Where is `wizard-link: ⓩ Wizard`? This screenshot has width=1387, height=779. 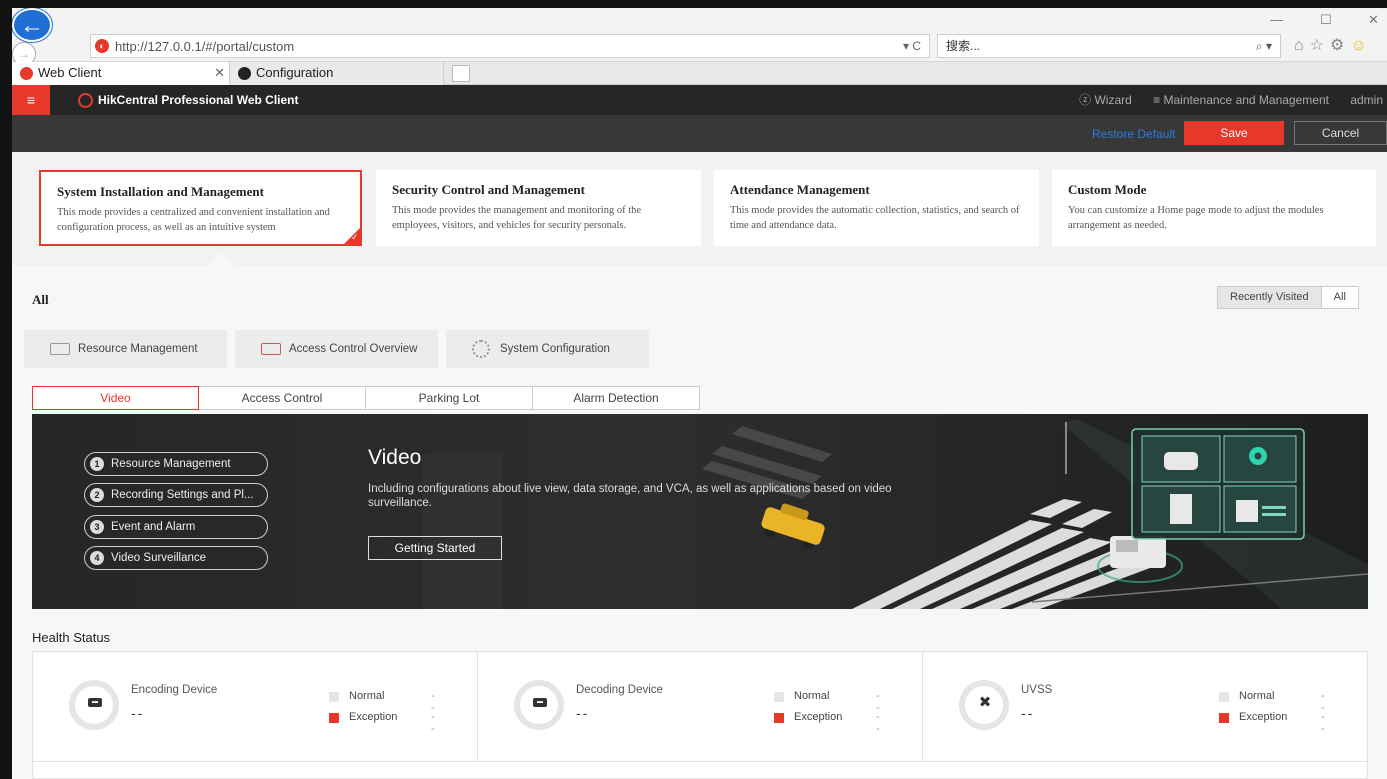 wizard-link: ⓩ Wizard is located at coordinates (1105, 100).